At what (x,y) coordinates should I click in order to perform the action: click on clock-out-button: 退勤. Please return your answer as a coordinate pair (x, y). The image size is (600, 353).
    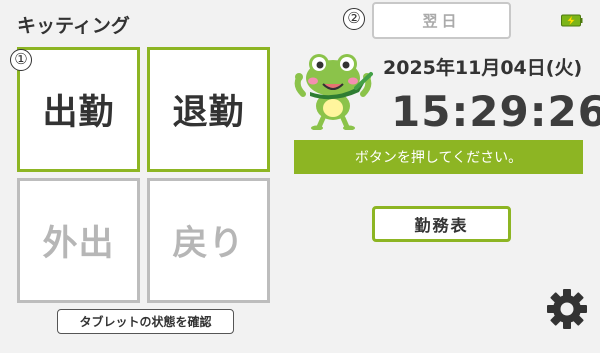
    Looking at the image, I should click on (208, 109).